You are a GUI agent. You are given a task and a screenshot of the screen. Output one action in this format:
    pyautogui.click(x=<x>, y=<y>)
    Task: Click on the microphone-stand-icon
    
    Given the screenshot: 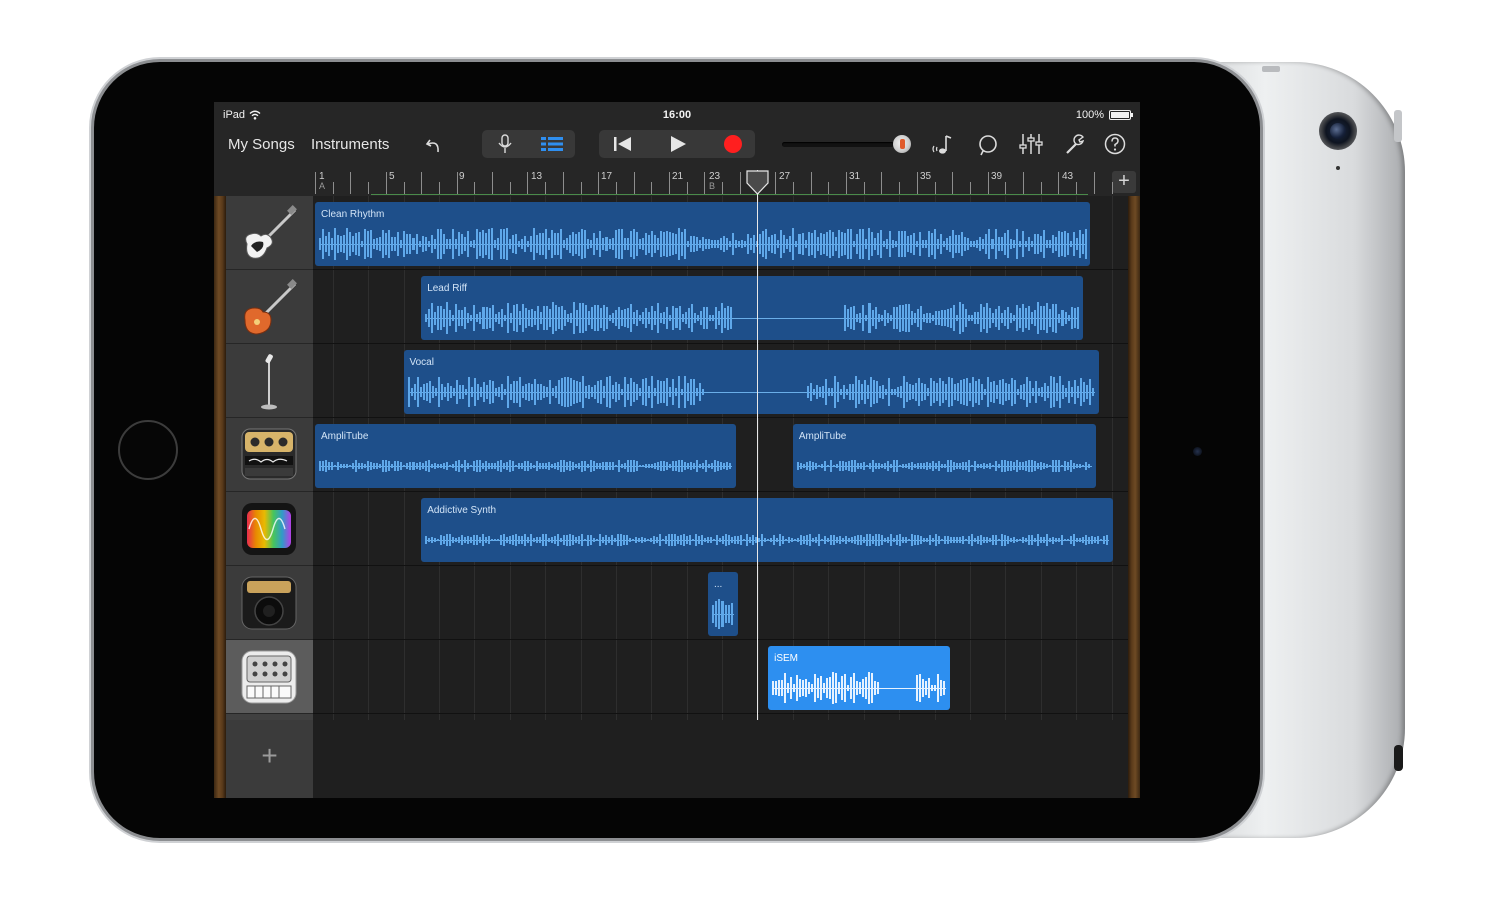 What is the action you would take?
    pyautogui.click(x=269, y=382)
    